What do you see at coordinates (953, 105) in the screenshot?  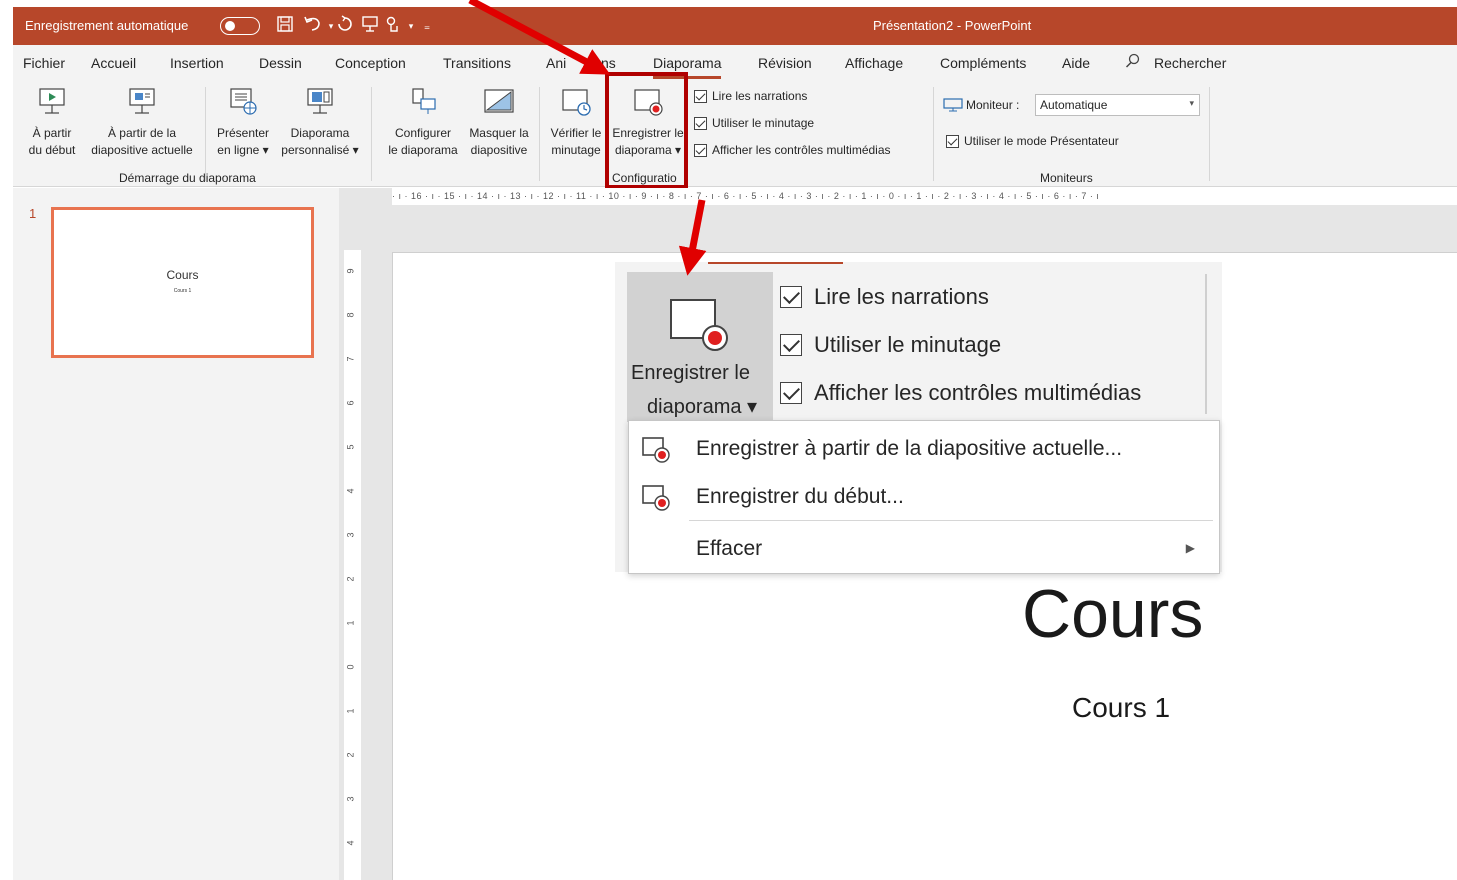 I see `monitor-icon` at bounding box center [953, 105].